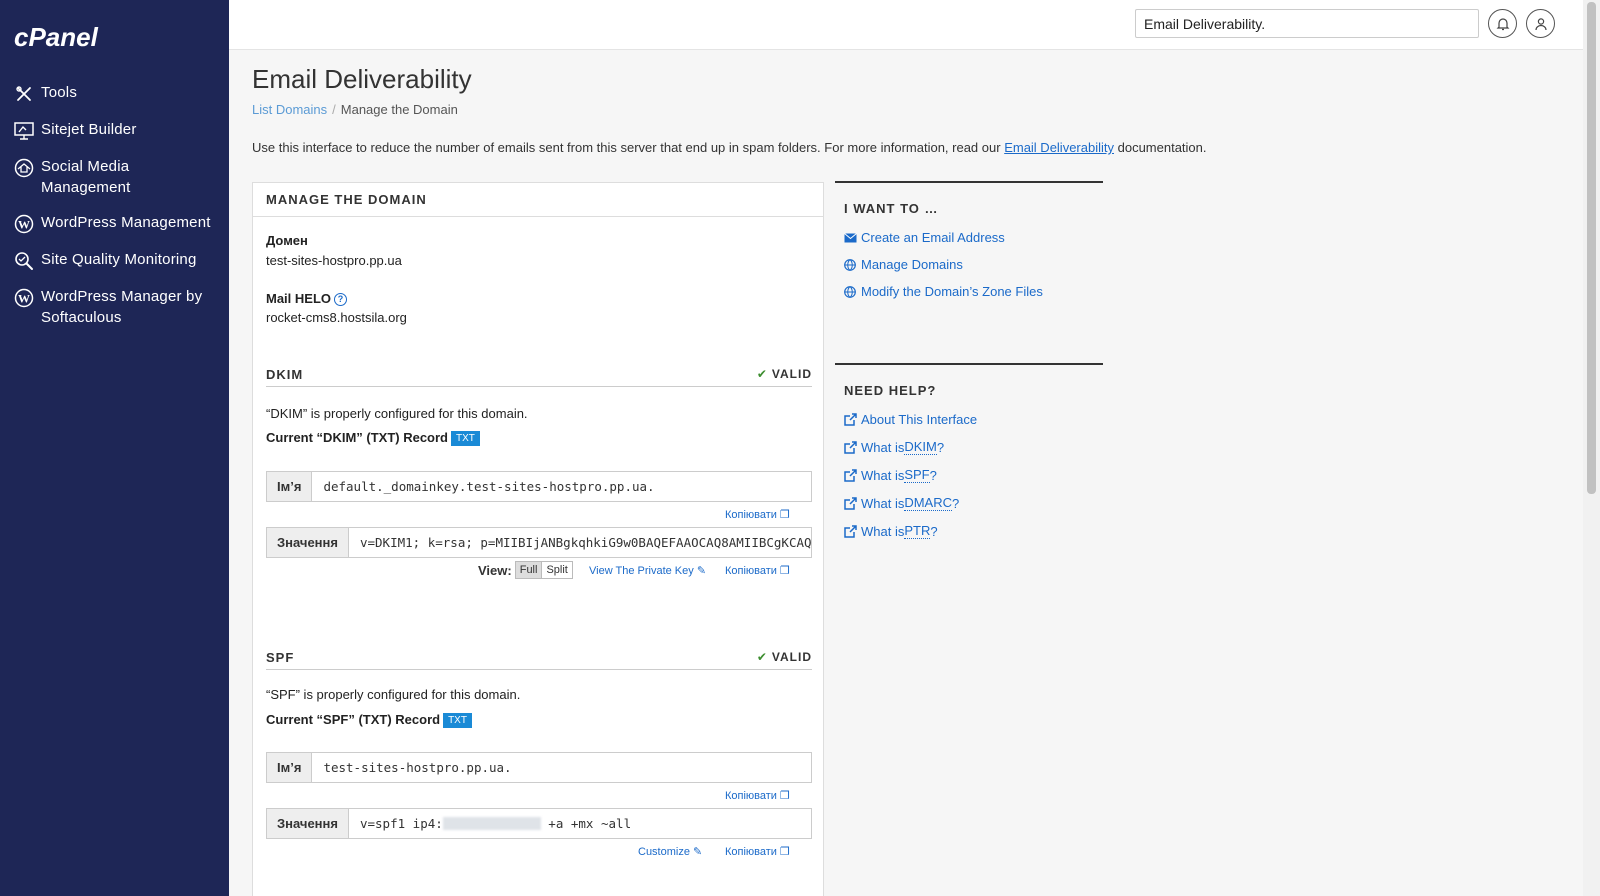  I want to click on spf-value-row: Значення v=spf1 ip4: +a +mx ~all, so click(539, 823).